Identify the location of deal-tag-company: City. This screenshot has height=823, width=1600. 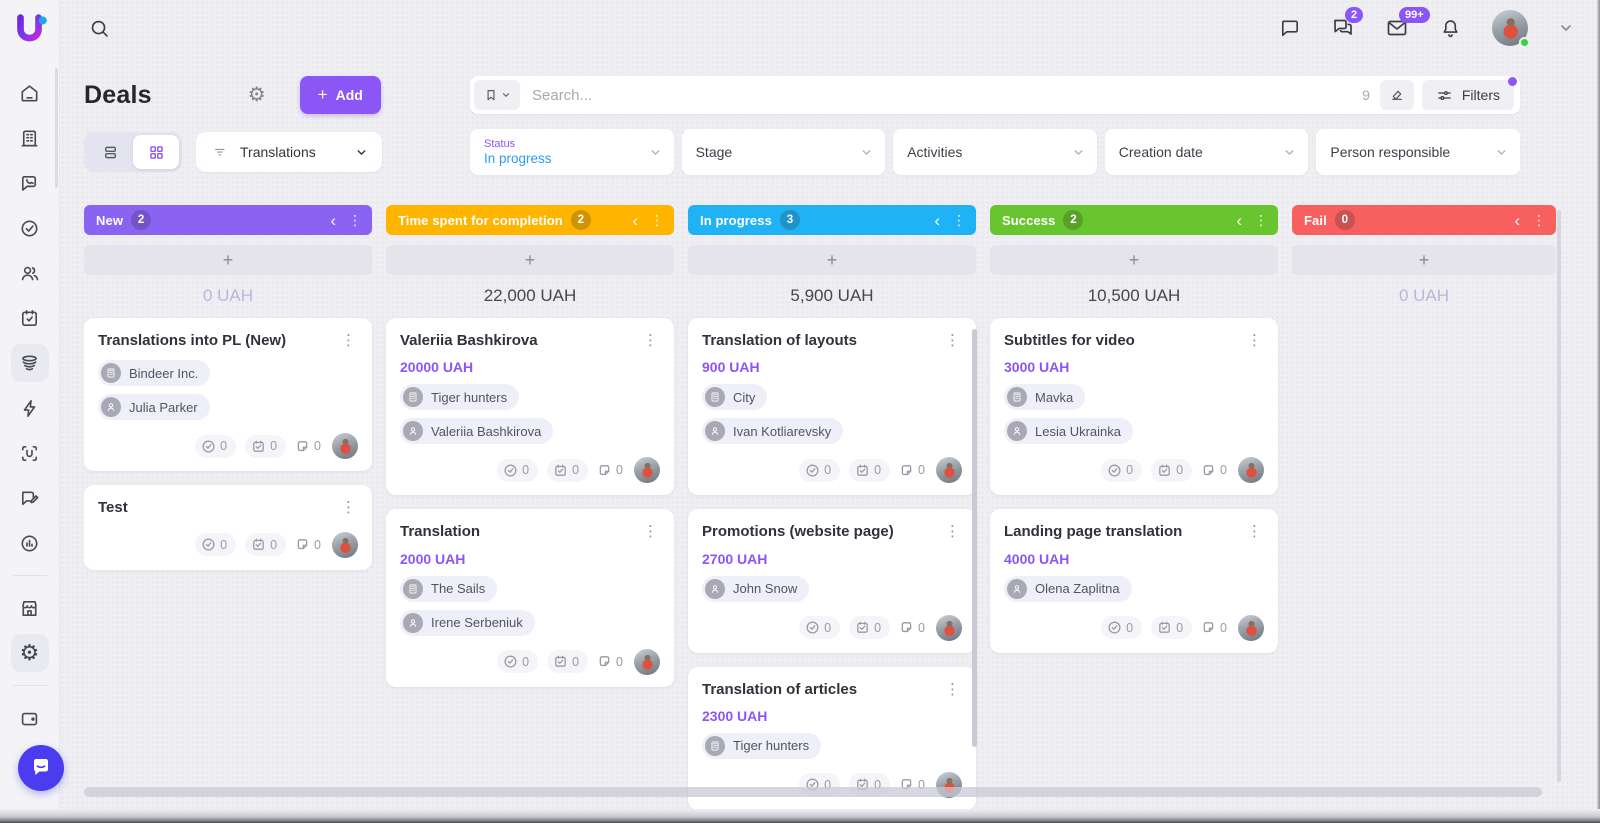
(735, 397).